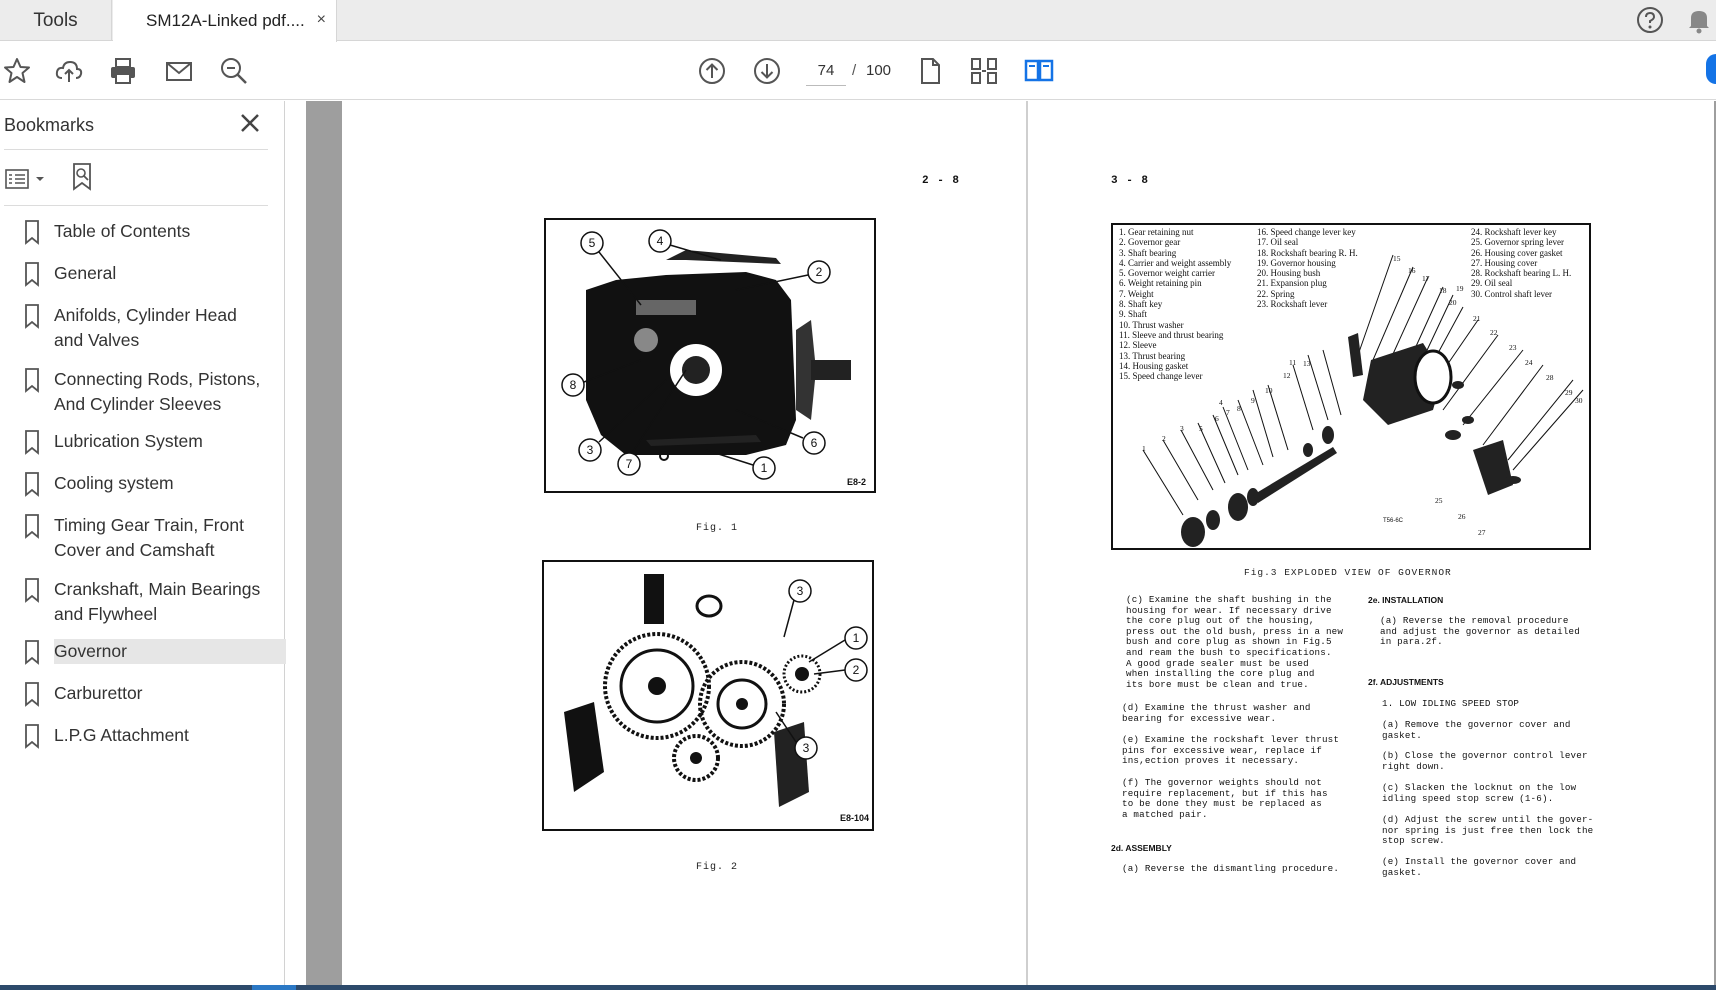 The height and width of the screenshot is (990, 1716). What do you see at coordinates (1711, 69) in the screenshot?
I see `side-panel-toggle` at bounding box center [1711, 69].